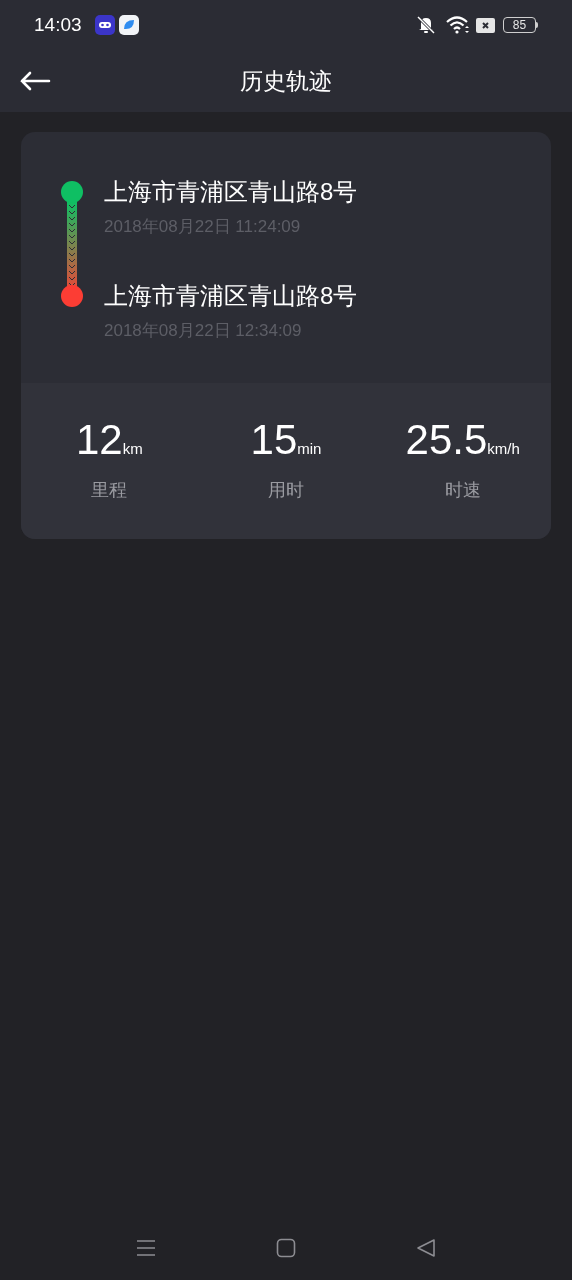 The height and width of the screenshot is (1280, 572). I want to click on stat-value: 15, so click(274, 439).